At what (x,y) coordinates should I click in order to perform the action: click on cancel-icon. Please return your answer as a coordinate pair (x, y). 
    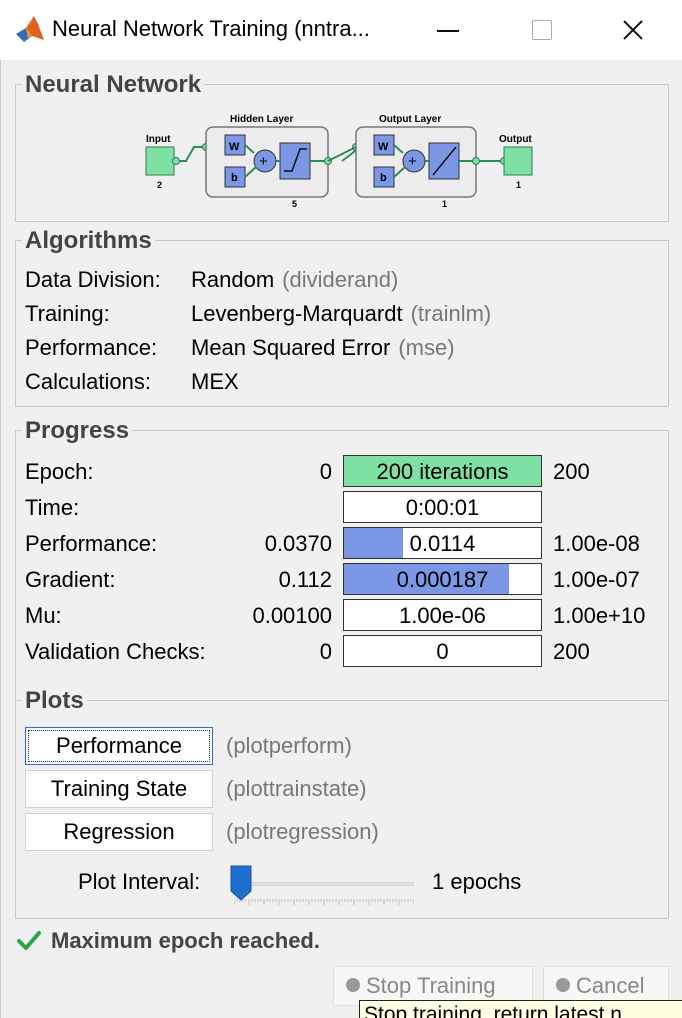
    Looking at the image, I should click on (563, 985).